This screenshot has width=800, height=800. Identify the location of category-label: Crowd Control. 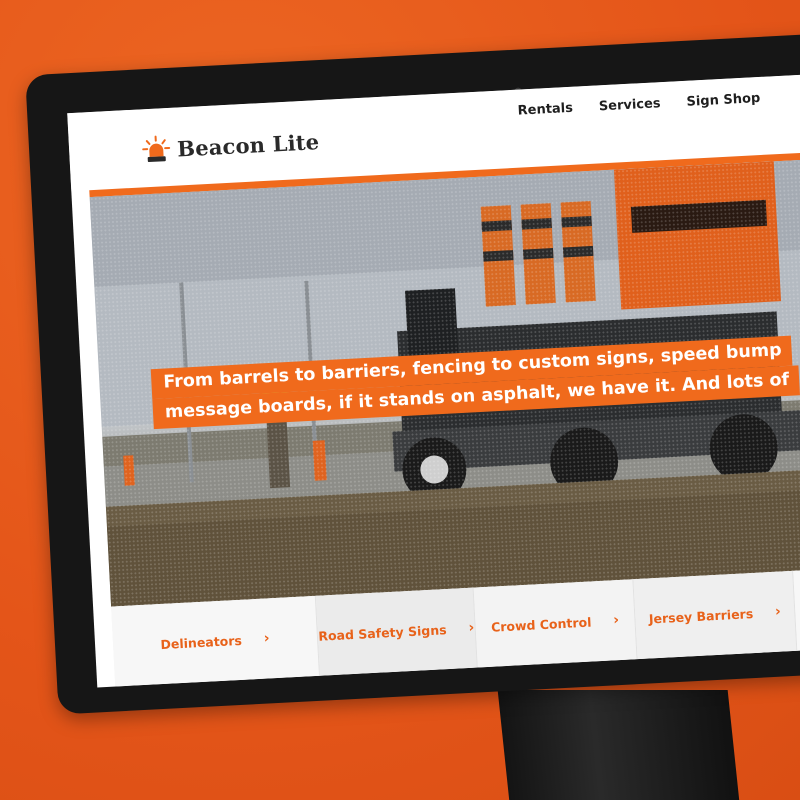
(541, 624).